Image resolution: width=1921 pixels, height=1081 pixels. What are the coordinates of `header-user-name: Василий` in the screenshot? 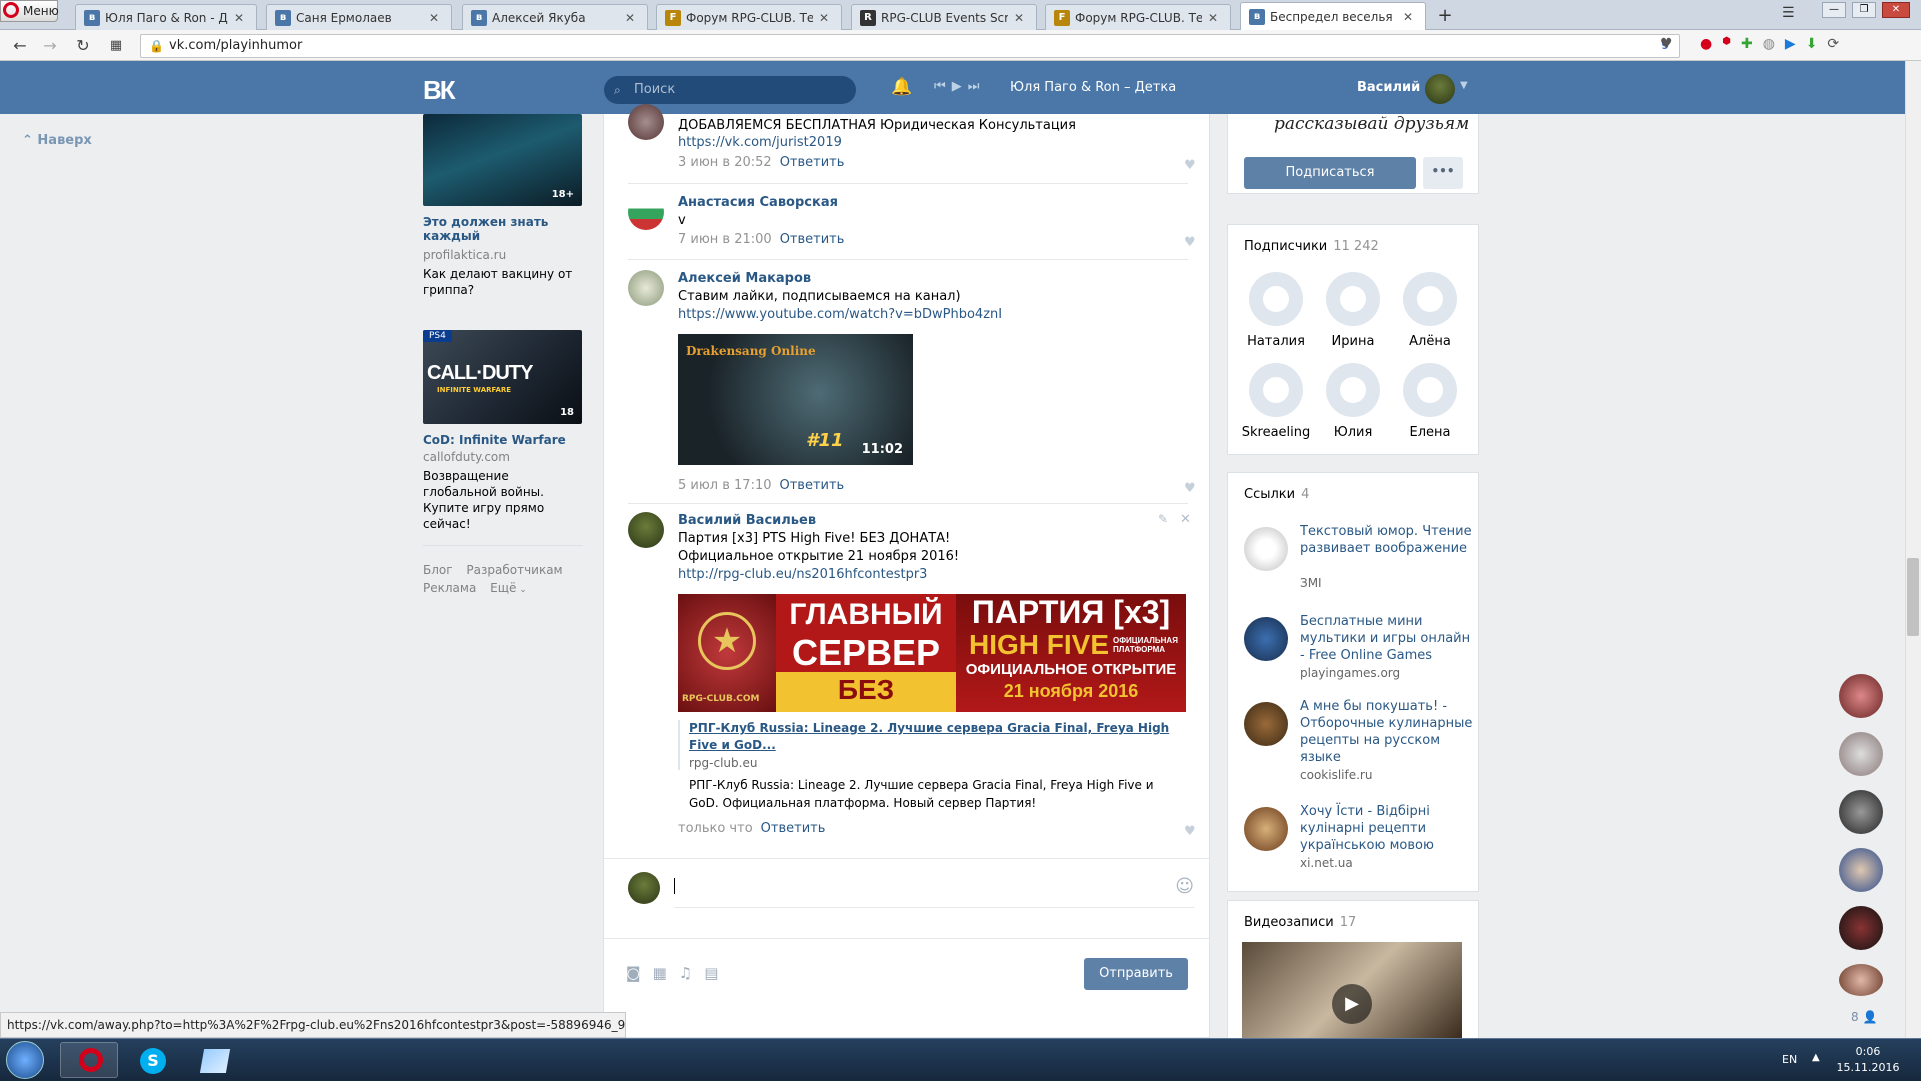 It's located at (1388, 87).